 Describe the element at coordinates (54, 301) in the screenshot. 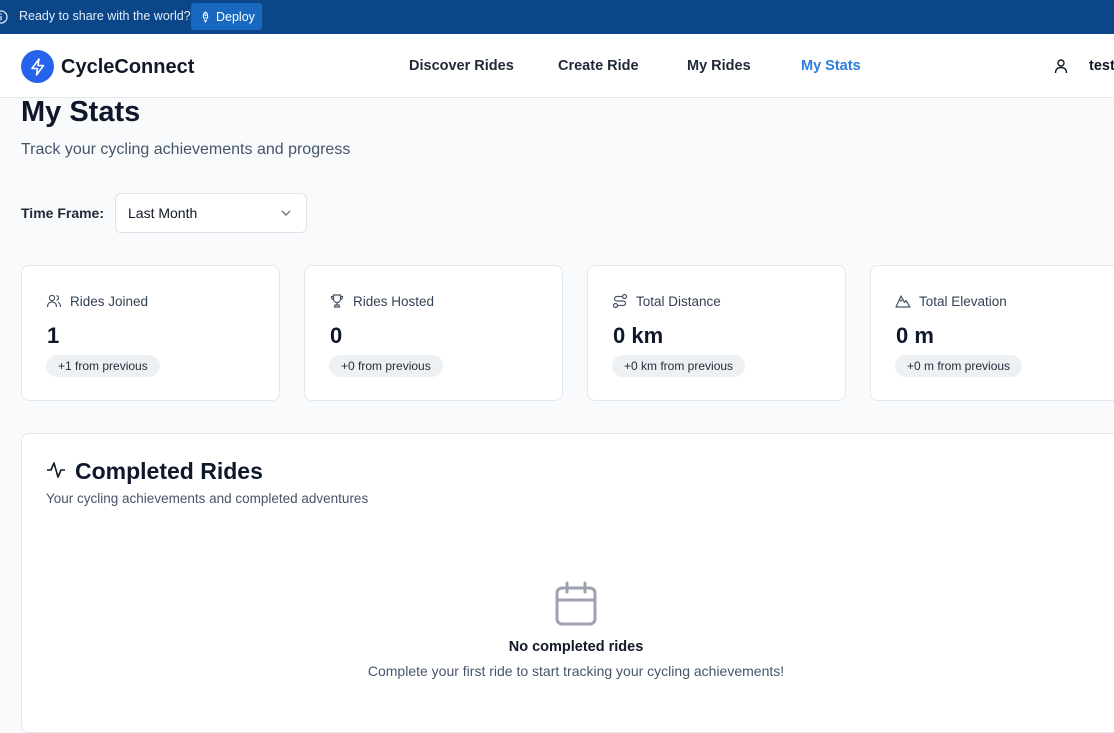

I see `users-icon` at that location.